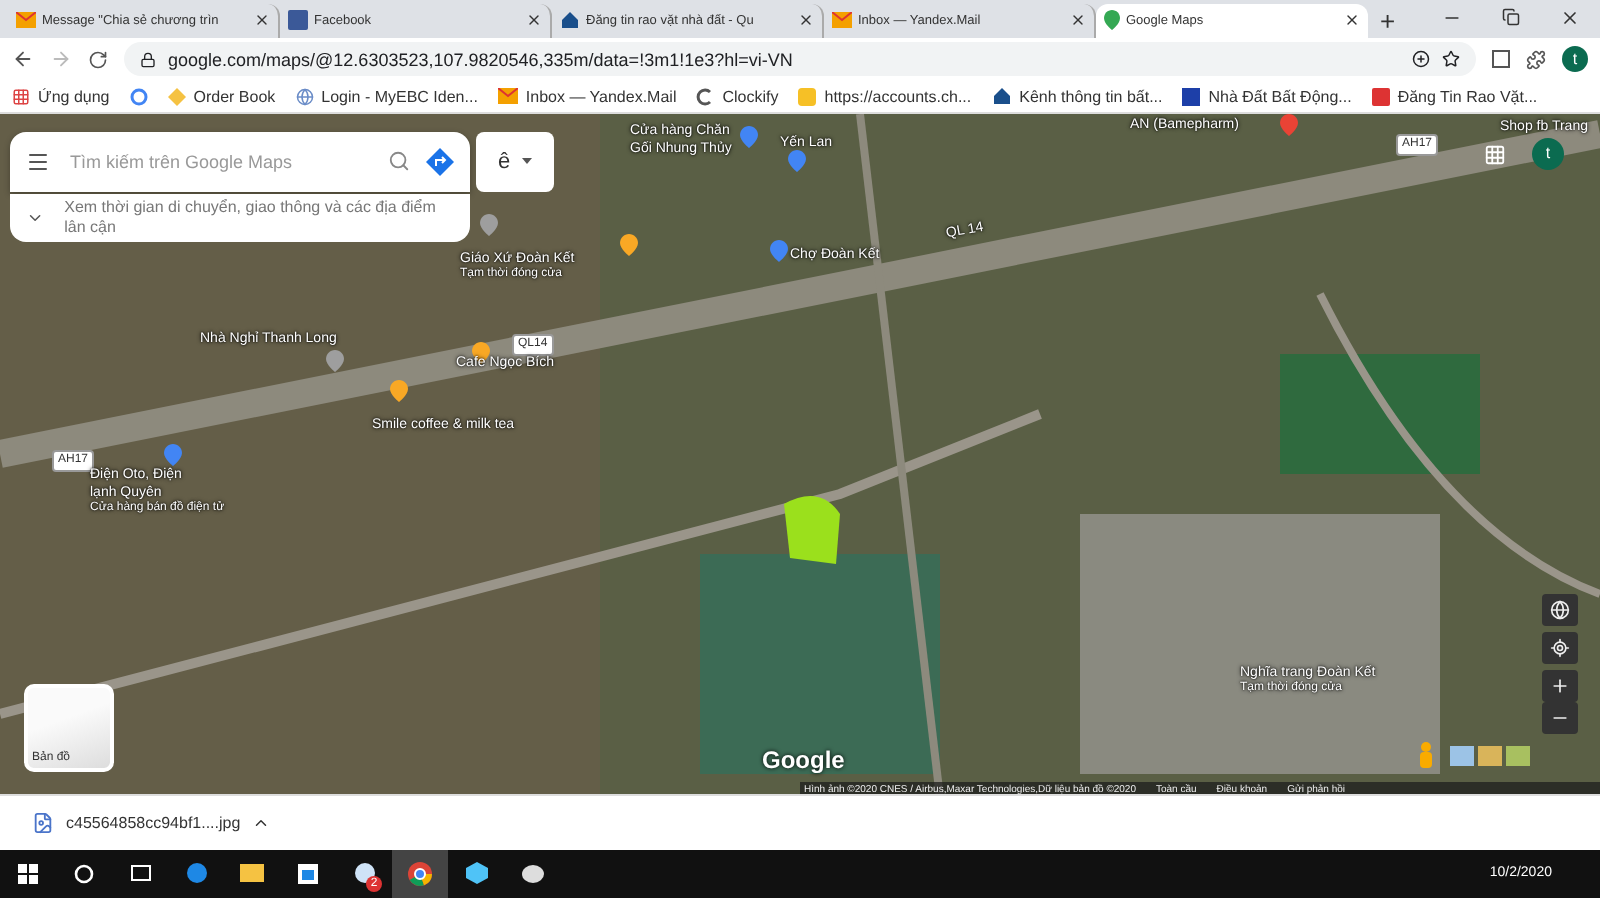 Image resolution: width=1600 pixels, height=898 pixels. What do you see at coordinates (1511, 17) in the screenshot?
I see `restore-icon` at bounding box center [1511, 17].